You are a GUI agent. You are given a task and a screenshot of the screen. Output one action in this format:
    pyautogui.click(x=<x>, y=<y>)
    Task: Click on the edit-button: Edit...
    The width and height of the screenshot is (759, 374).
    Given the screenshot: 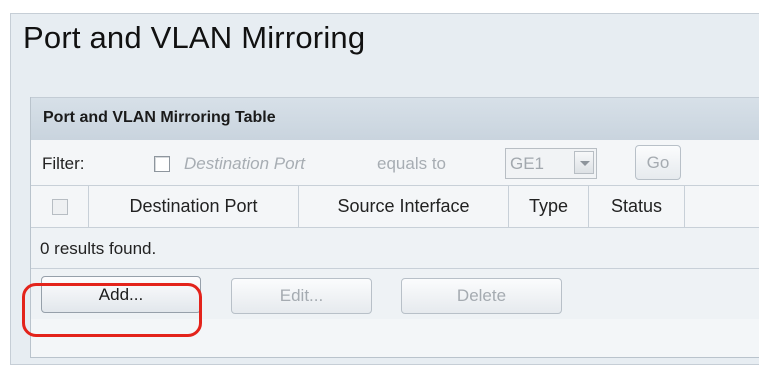 What is the action you would take?
    pyautogui.click(x=301, y=296)
    